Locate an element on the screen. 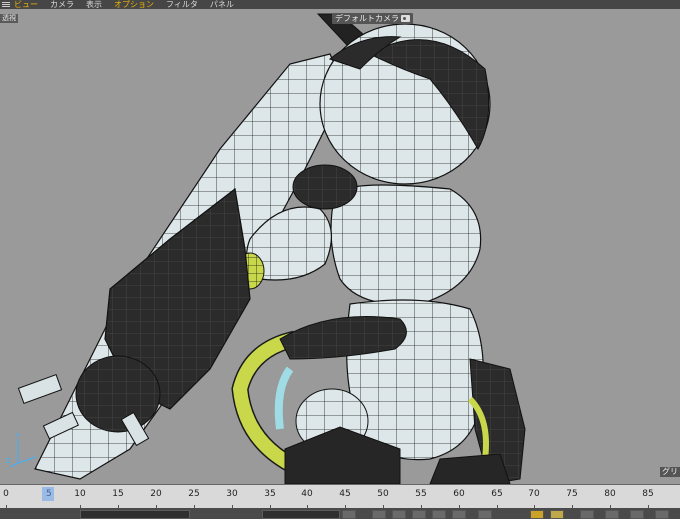  menu-item-panel: パネル is located at coordinates (222, 4).